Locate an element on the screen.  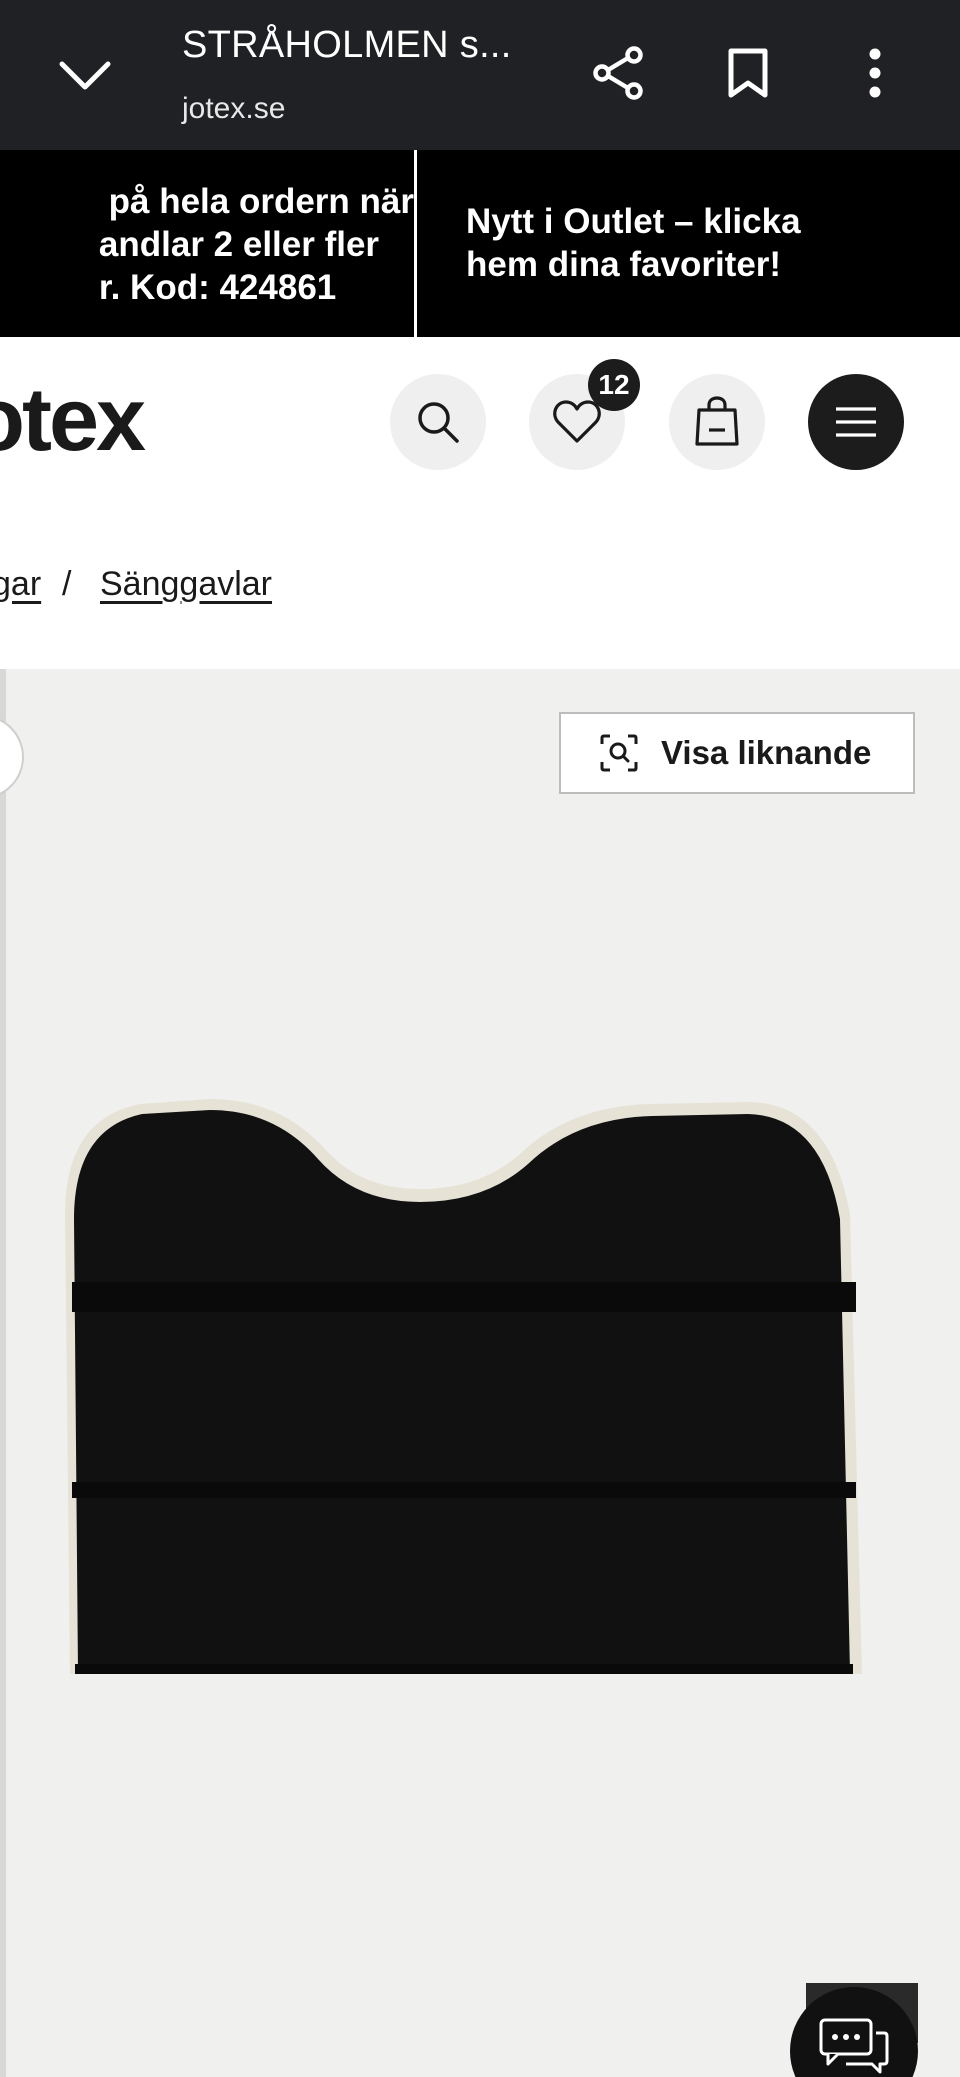
shopping-bag-icon is located at coordinates (717, 421).